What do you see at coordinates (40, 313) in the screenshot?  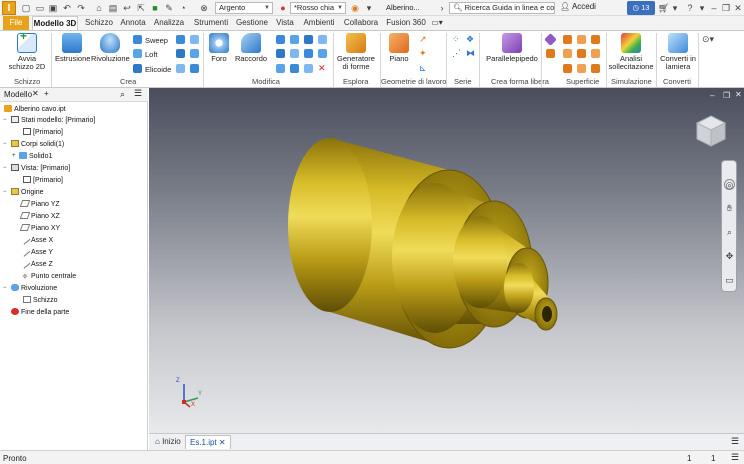 I see `tree-item-end-of-part: Fine della parte` at bounding box center [40, 313].